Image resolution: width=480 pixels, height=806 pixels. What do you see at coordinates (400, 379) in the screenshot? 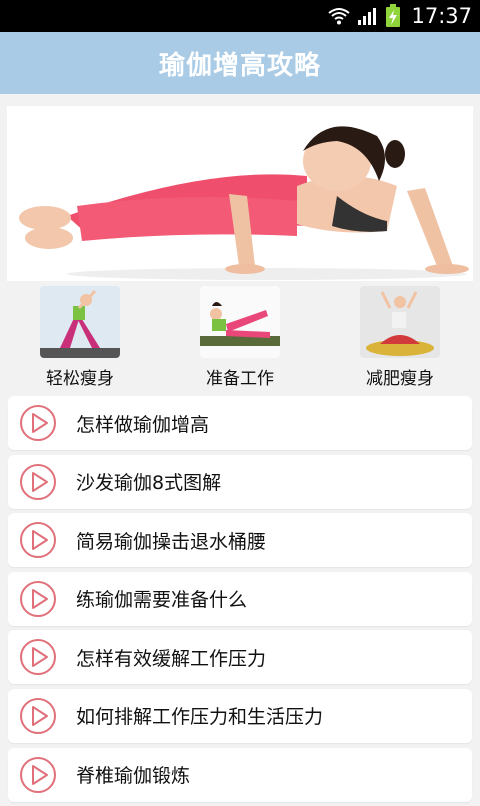
I see `category-label: 减肥瘦身` at bounding box center [400, 379].